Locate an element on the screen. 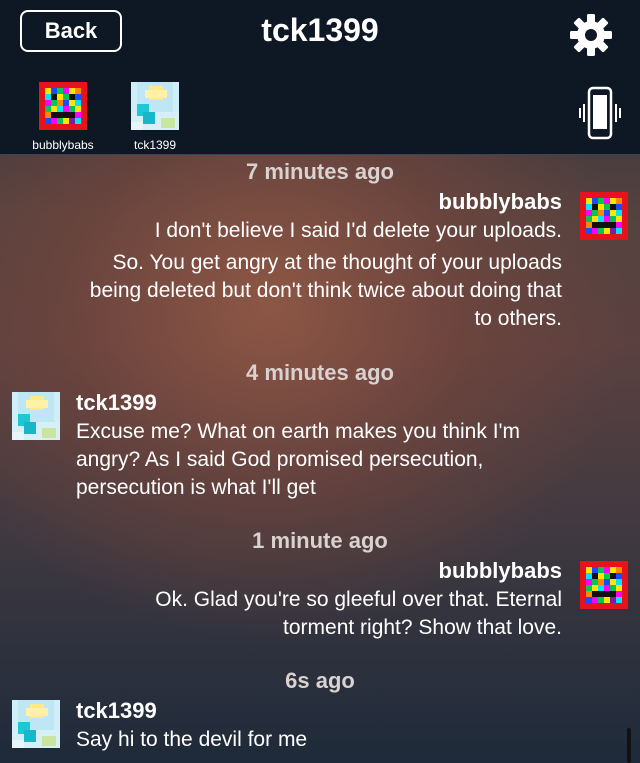 This screenshot has width=640, height=763. message-line: to others. is located at coordinates (518, 318).